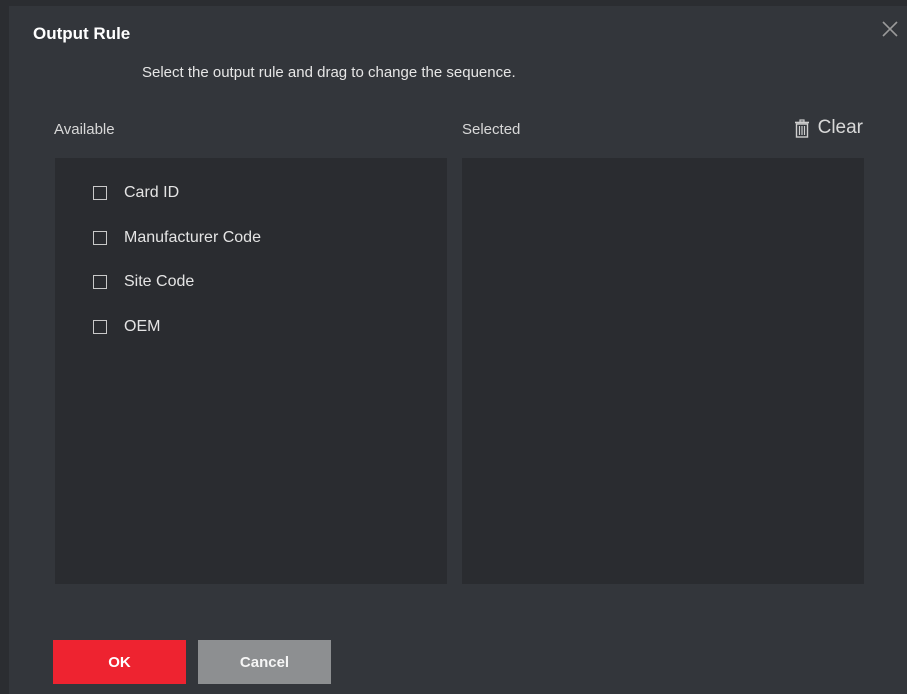 The height and width of the screenshot is (694, 907). I want to click on close-button, so click(890, 29).